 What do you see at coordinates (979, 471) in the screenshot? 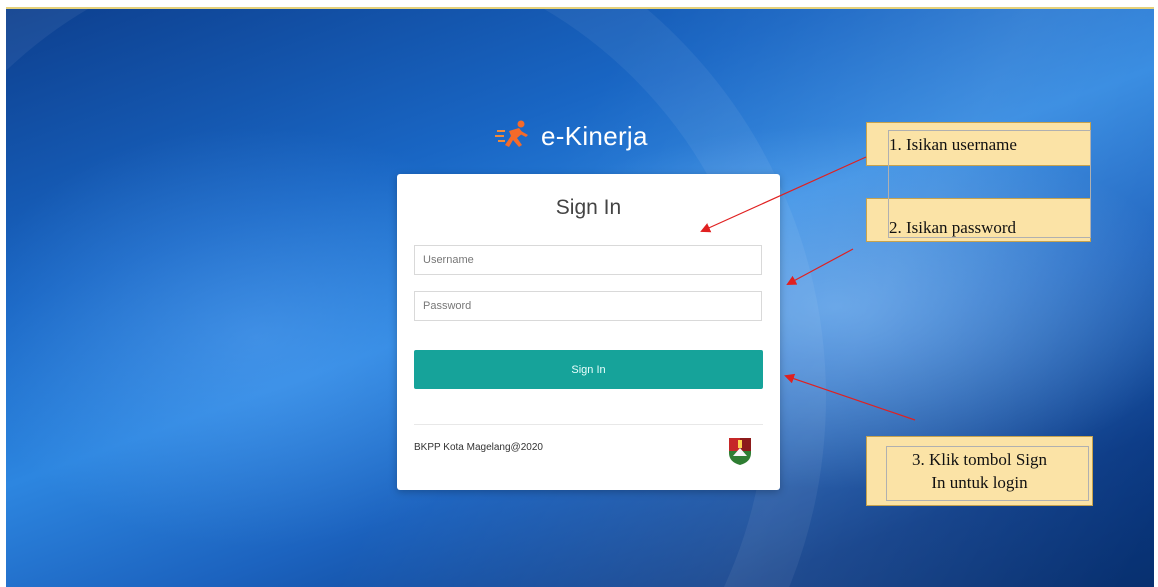
I see `annotation-step-3: 3. Klik tombol Sign In untuk login` at bounding box center [979, 471].